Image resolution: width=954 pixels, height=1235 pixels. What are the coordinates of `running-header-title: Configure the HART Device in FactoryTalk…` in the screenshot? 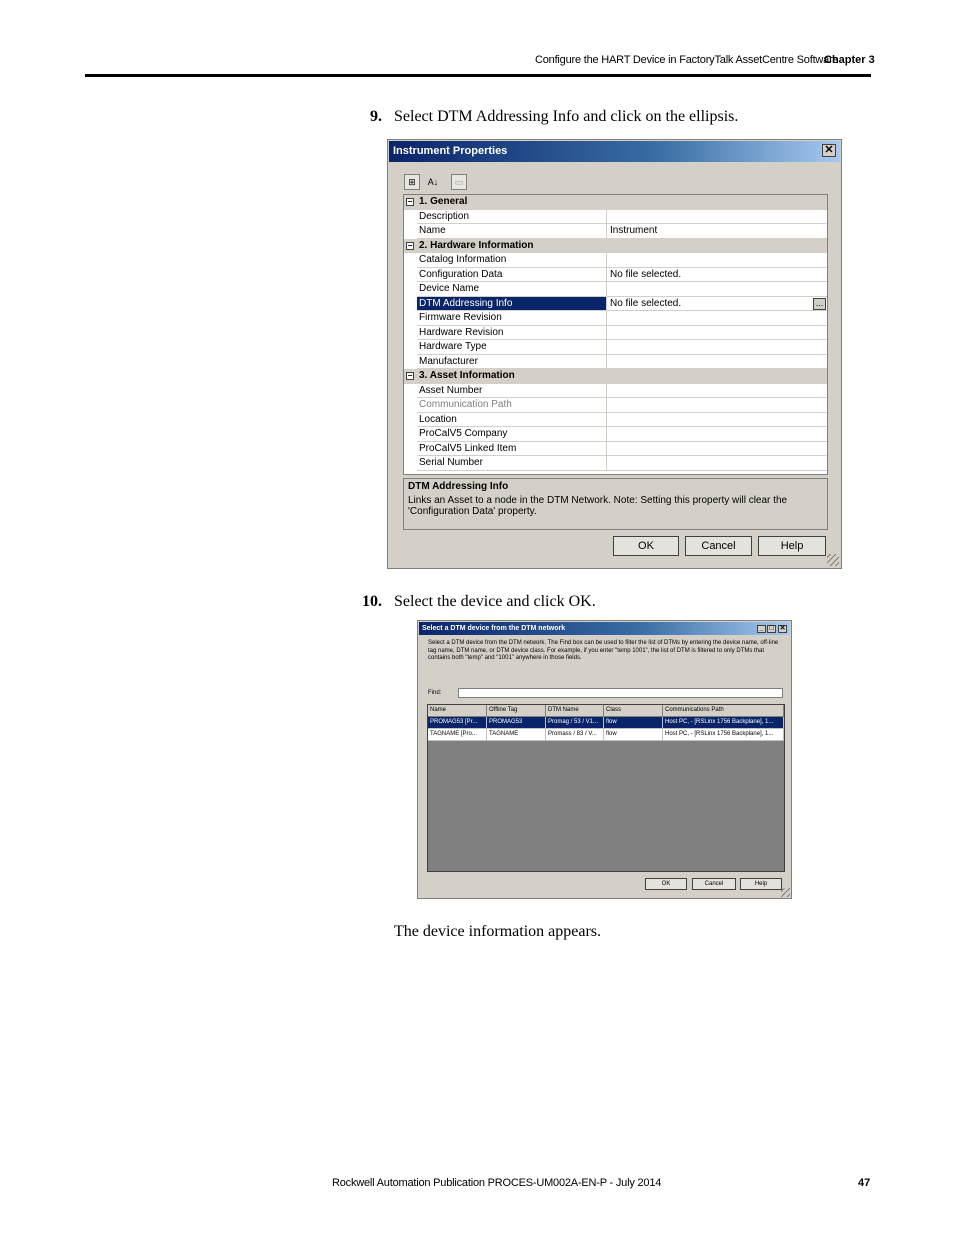 It's located at (687, 60).